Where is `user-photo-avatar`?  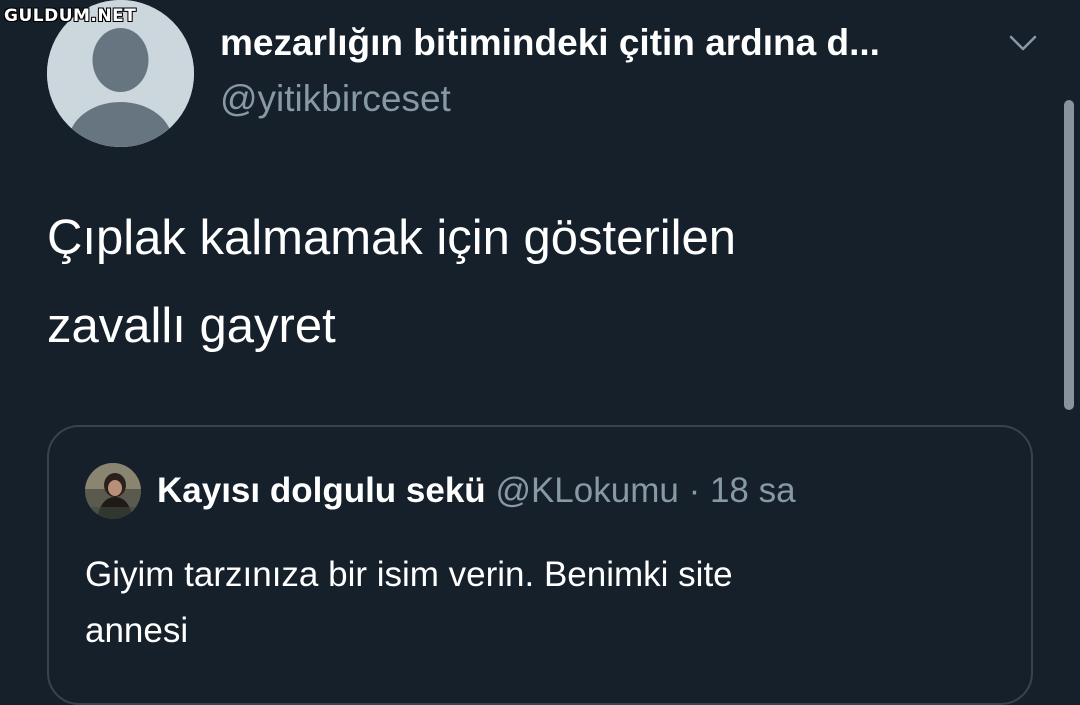 user-photo-avatar is located at coordinates (113, 491).